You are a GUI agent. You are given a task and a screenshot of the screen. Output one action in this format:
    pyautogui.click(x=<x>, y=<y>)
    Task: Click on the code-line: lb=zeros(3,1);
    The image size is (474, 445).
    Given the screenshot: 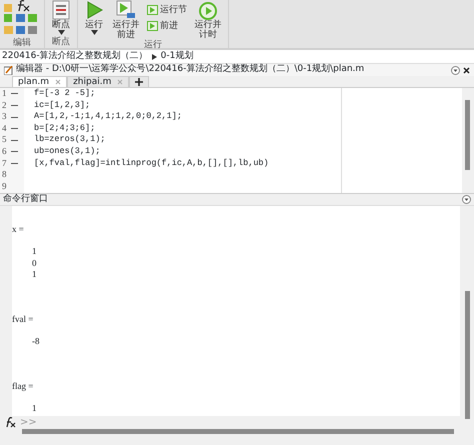 What is the action you would take?
    pyautogui.click(x=70, y=139)
    